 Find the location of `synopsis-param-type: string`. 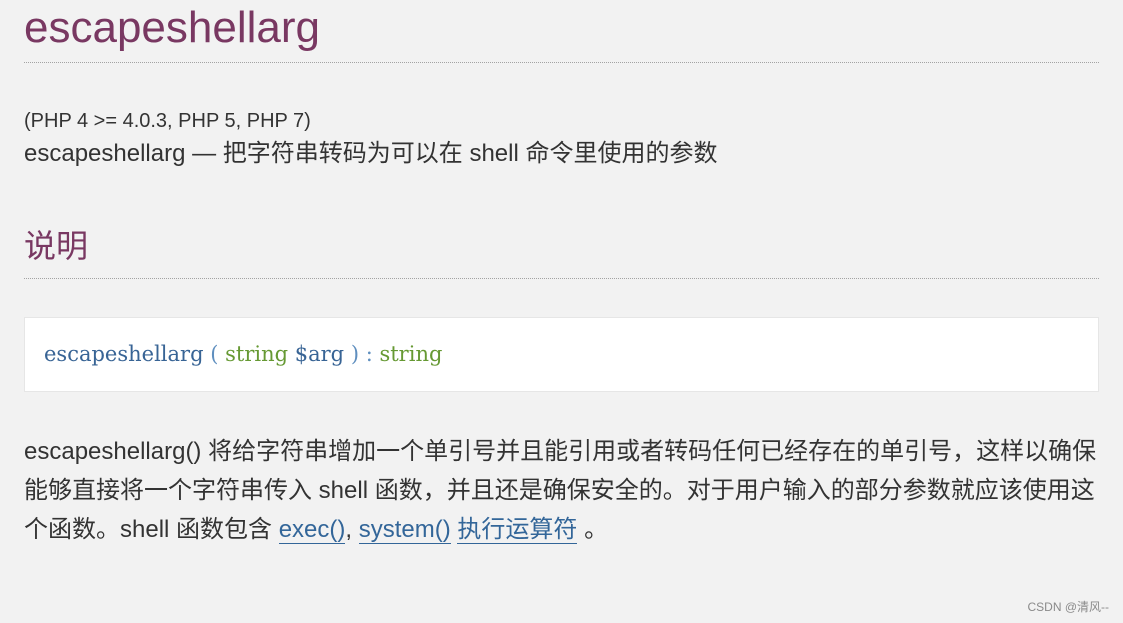

synopsis-param-type: string is located at coordinates (257, 354).